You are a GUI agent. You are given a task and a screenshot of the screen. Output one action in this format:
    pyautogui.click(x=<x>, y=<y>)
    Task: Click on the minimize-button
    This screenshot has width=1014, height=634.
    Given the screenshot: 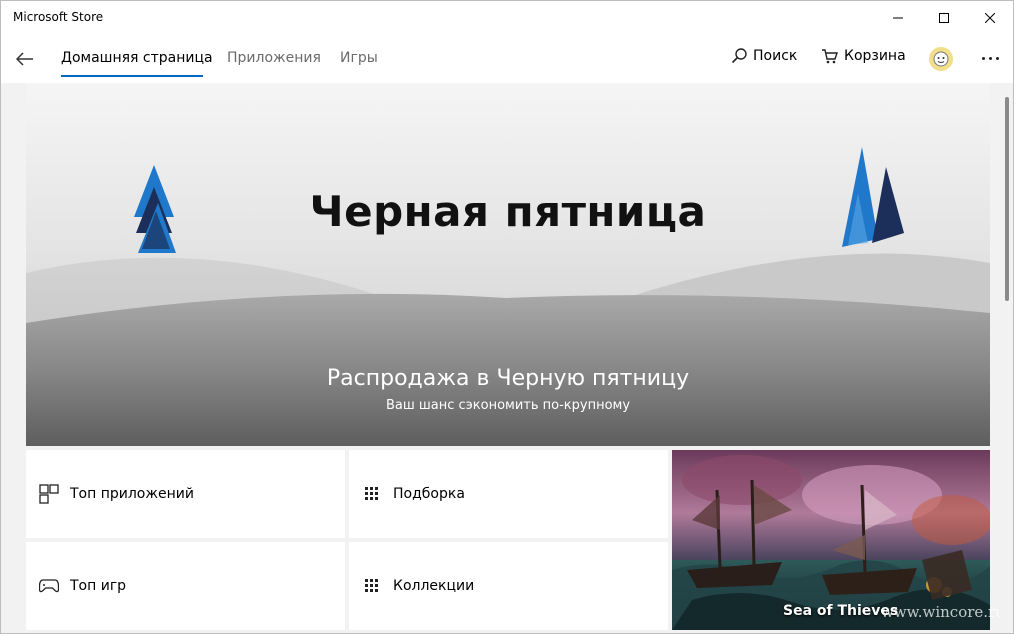 What is the action you would take?
    pyautogui.click(x=898, y=18)
    